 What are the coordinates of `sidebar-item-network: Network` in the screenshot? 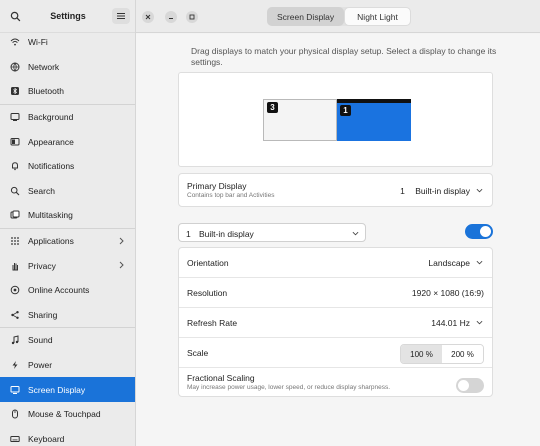 It's located at (67, 67).